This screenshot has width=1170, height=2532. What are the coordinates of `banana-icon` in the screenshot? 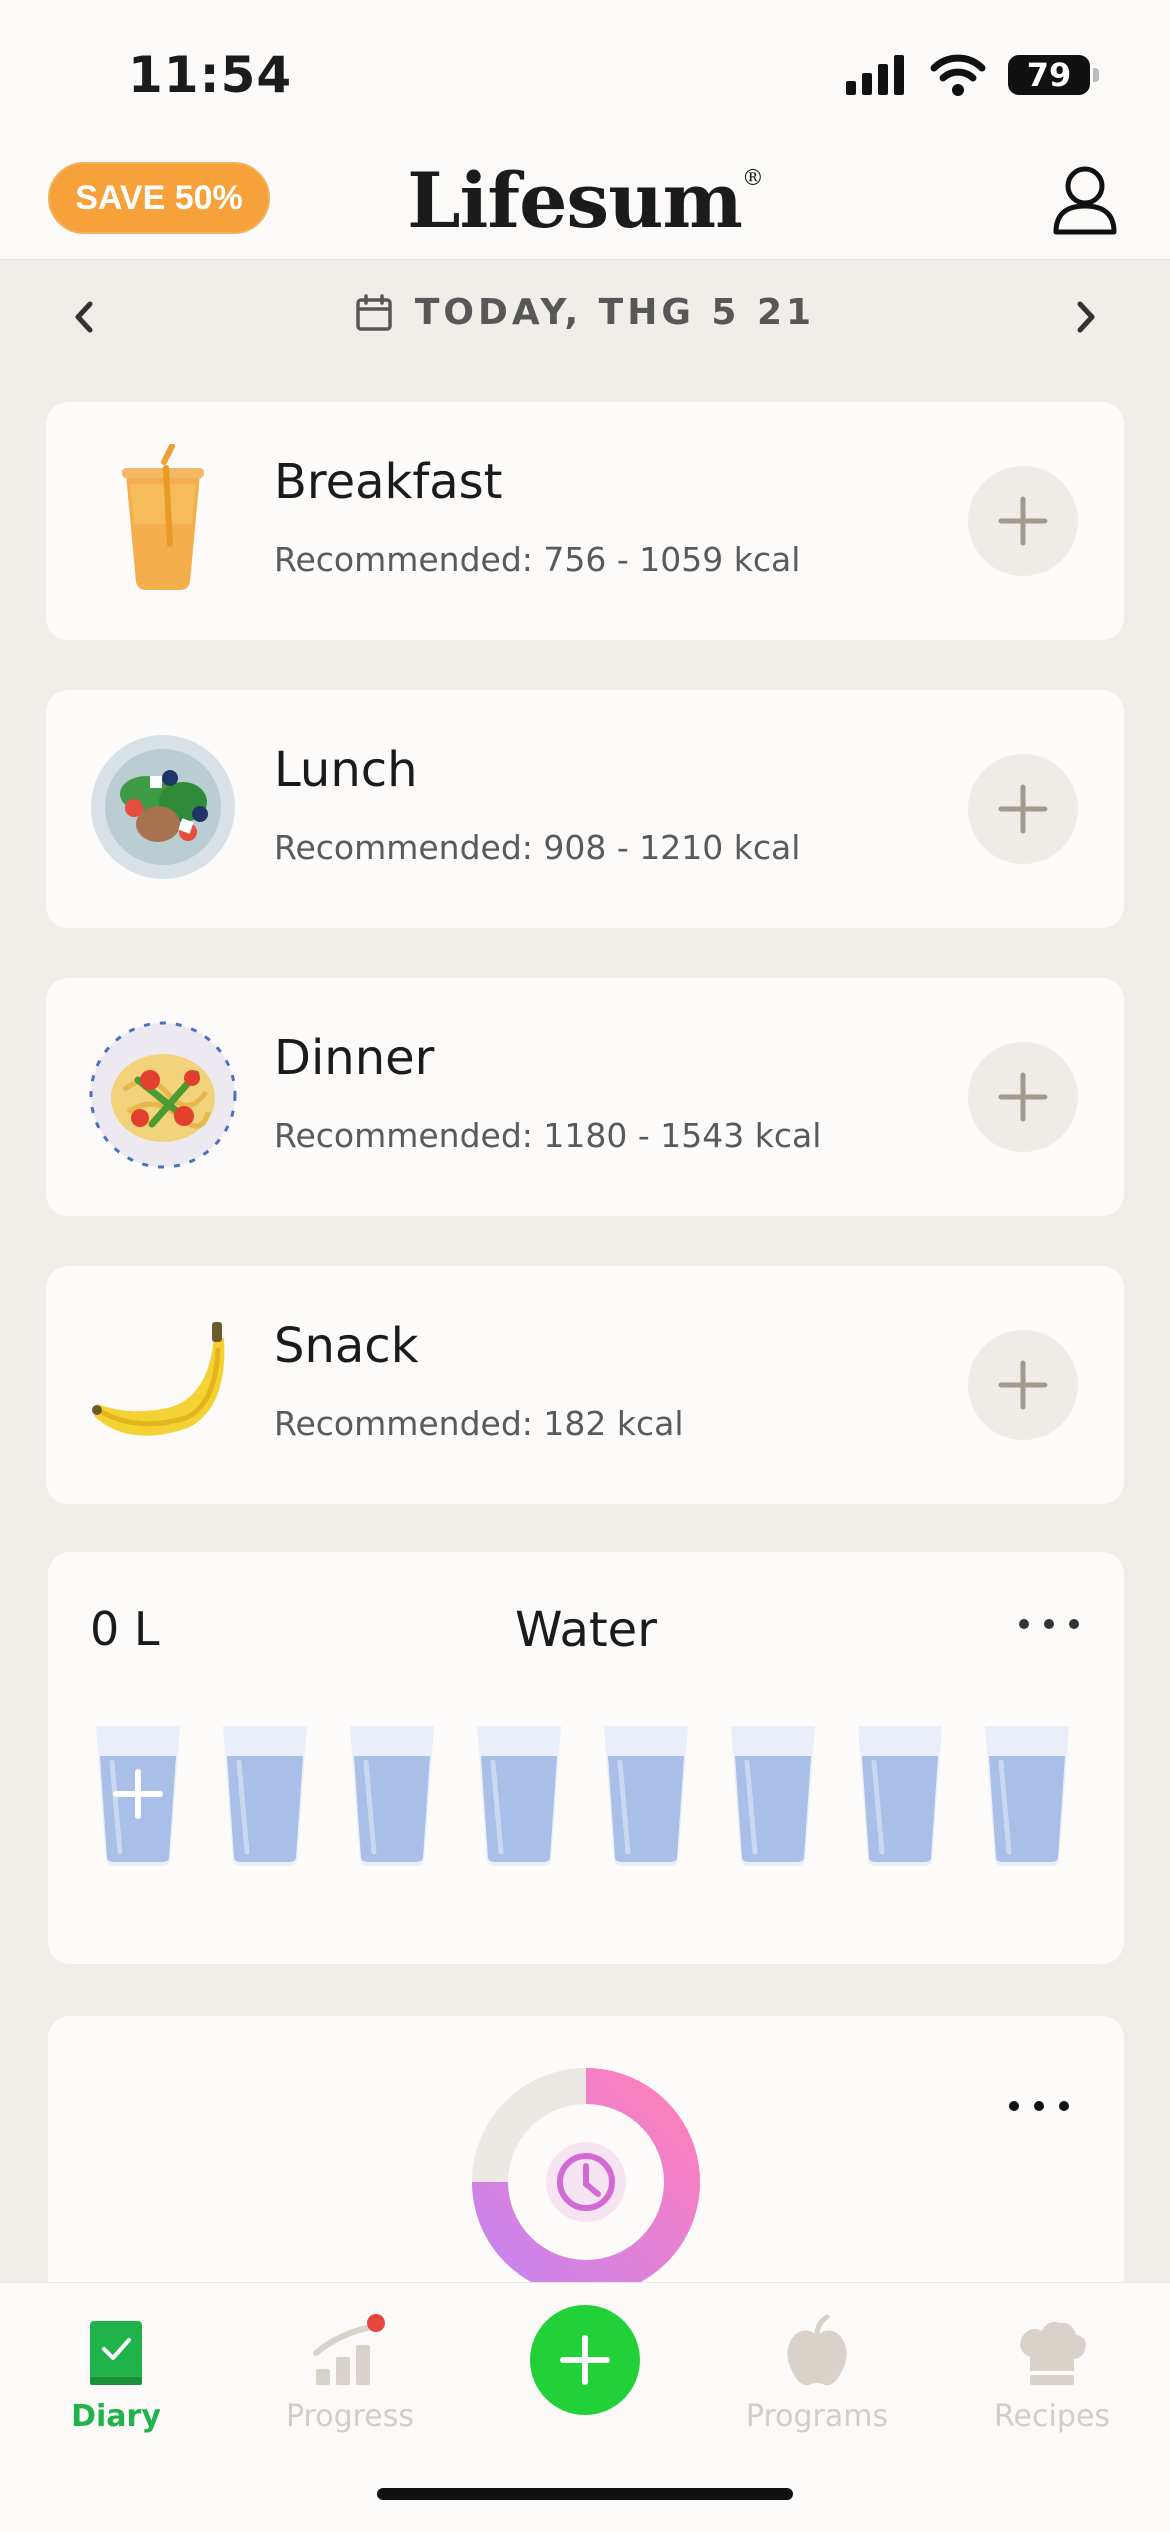 It's located at (158, 1379).